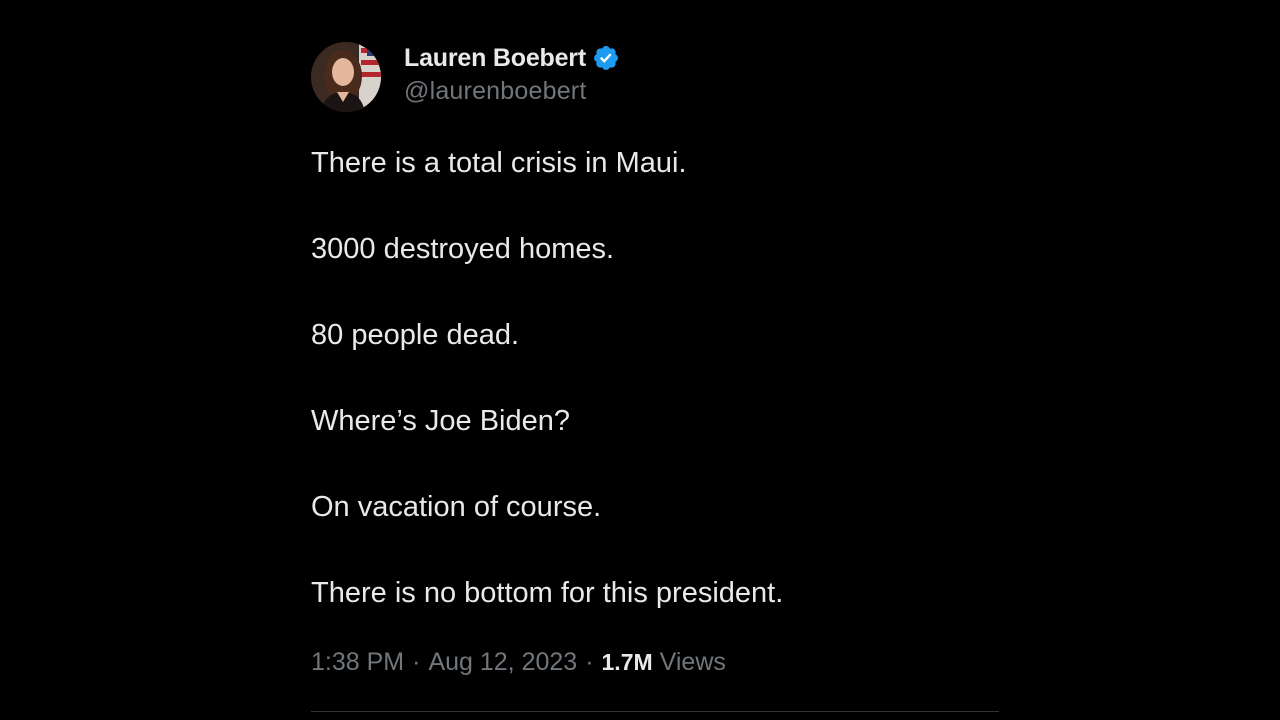 Image resolution: width=1280 pixels, height=720 pixels. What do you see at coordinates (495, 58) in the screenshot?
I see `display-name: Lauren Boebert` at bounding box center [495, 58].